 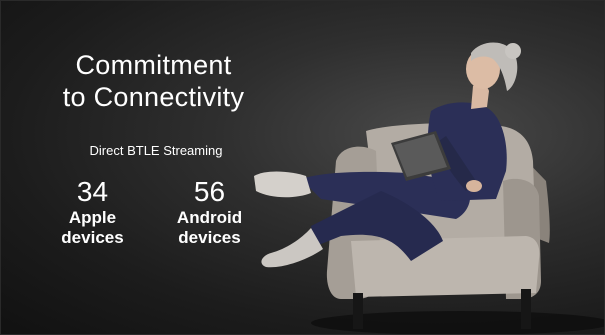 I want to click on apple-devices-stat: 34 Apple devices, so click(x=92, y=212).